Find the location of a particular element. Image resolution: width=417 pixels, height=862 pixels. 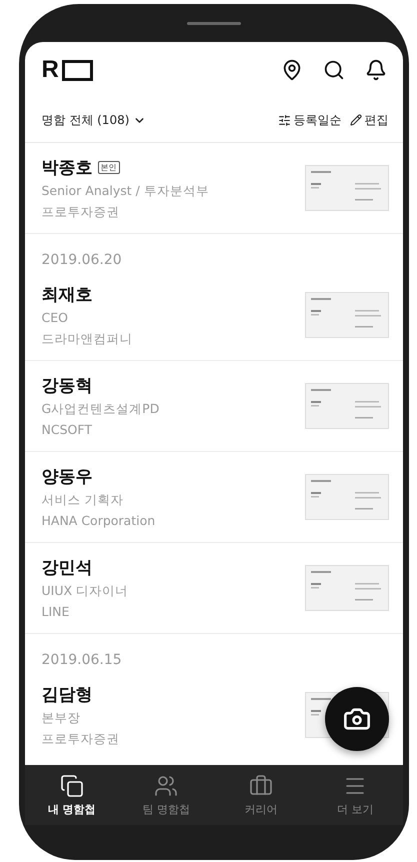

contact-title: CEO is located at coordinates (55, 318).